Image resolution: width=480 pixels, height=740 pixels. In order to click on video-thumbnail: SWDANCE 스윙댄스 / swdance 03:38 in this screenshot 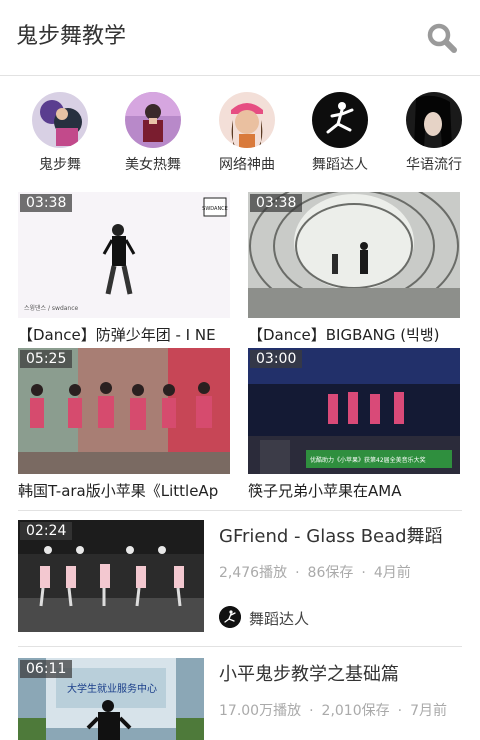, I will do `click(124, 255)`.